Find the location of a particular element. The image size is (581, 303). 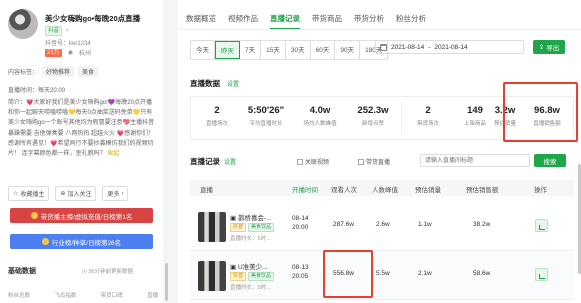

range-90d: 90天 is located at coordinates (348, 50).